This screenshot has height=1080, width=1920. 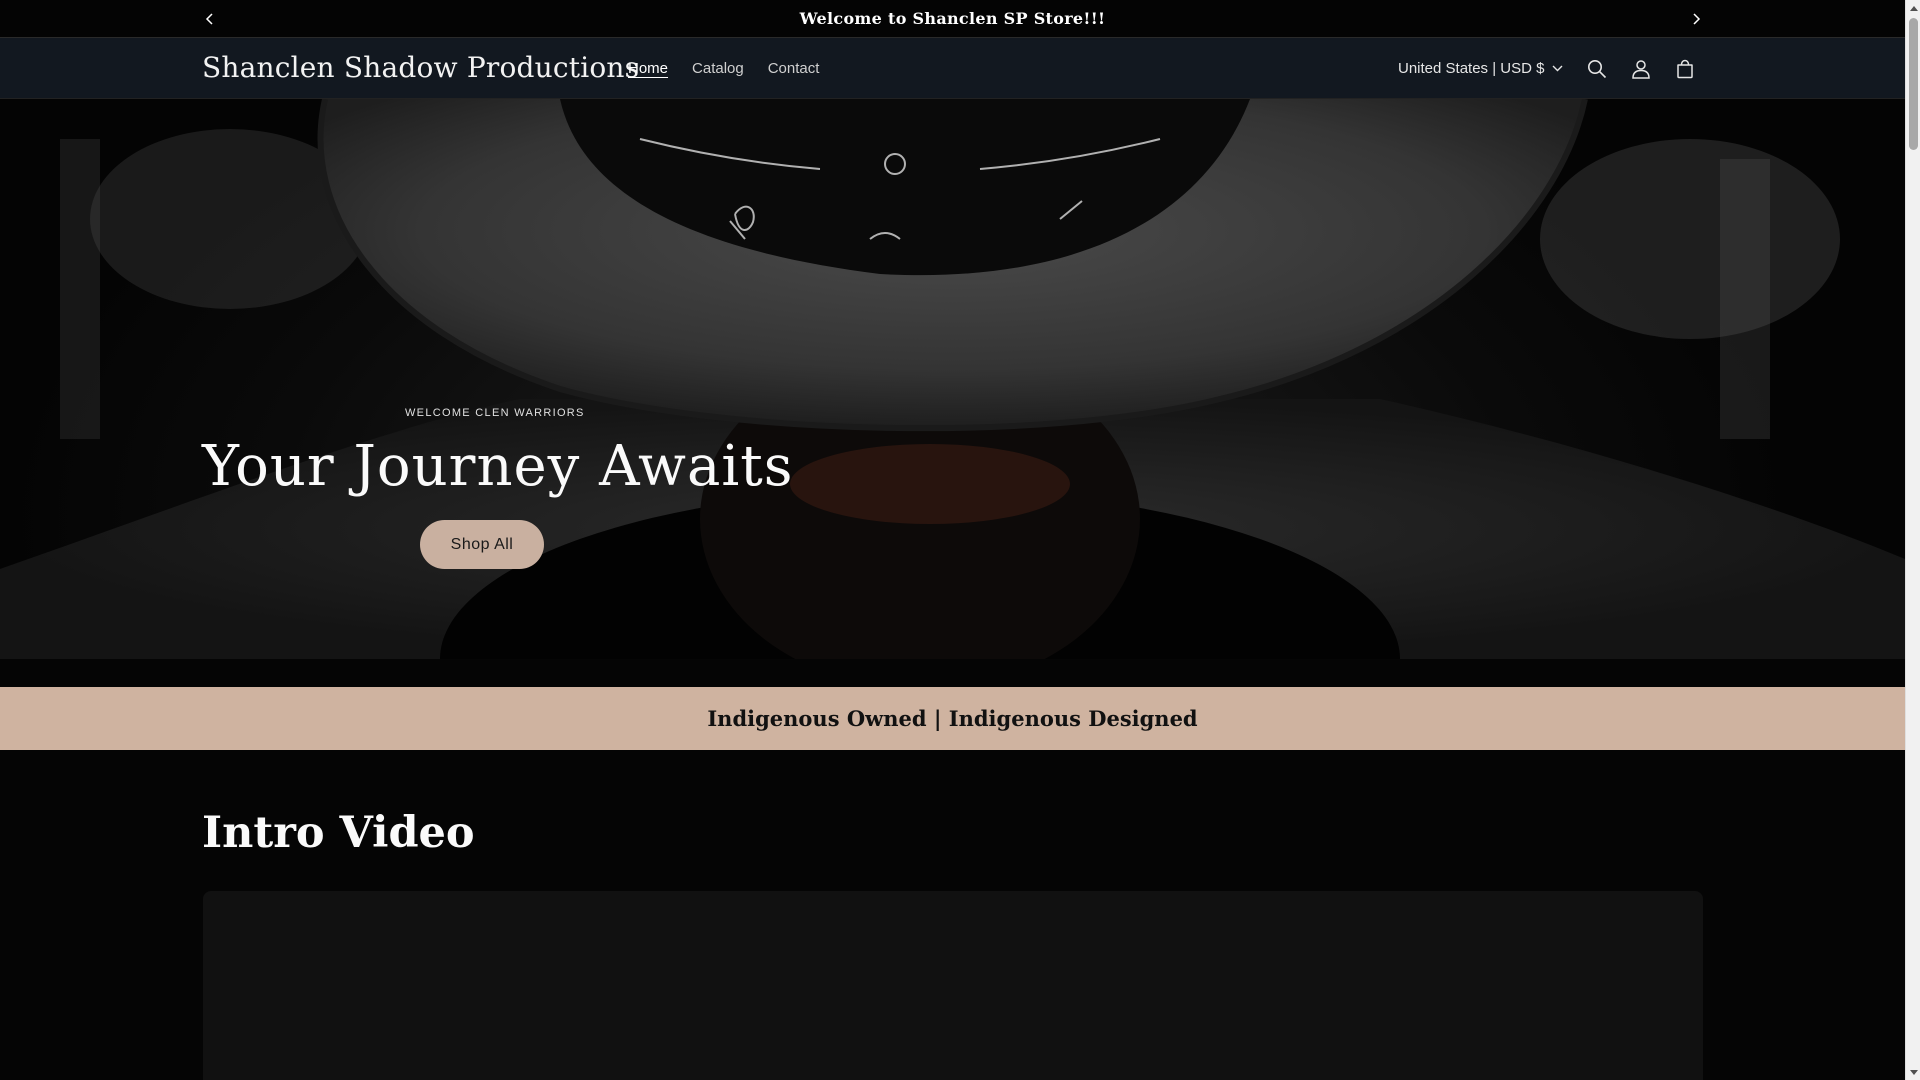 I want to click on announcement-bar: Welcome to Shanclen SP Store!!!, so click(x=952, y=19).